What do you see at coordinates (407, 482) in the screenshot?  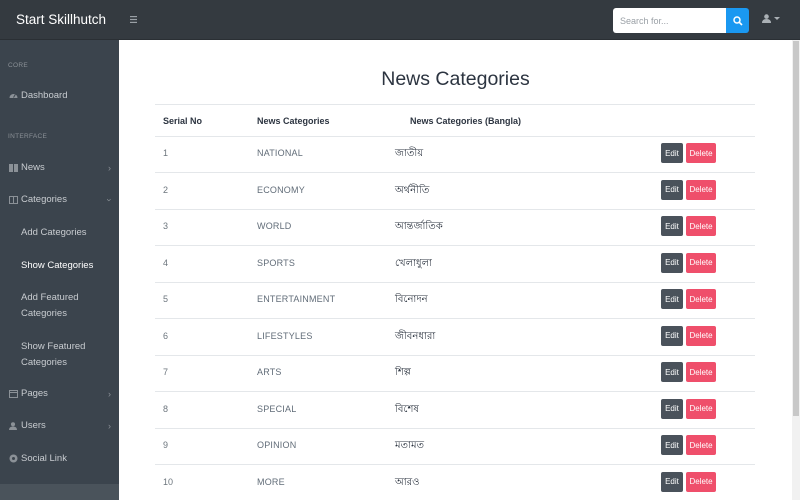 I see `bangla-category-cell: আরও` at bounding box center [407, 482].